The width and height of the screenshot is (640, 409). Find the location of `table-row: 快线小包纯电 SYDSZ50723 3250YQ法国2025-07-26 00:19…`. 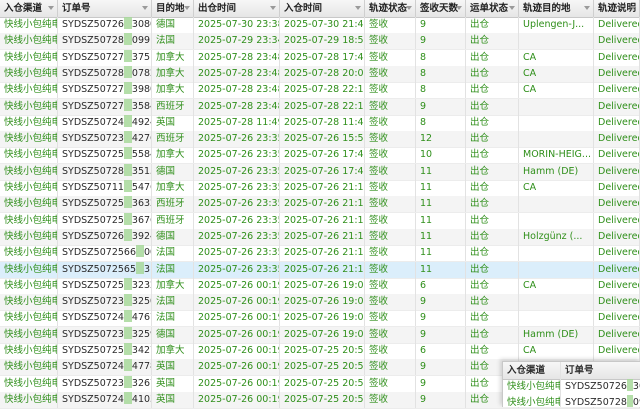

table-row: 快线小包纯电 SYDSZ50723 3250YQ法国2025-07-26 00:19… is located at coordinates (320, 303).